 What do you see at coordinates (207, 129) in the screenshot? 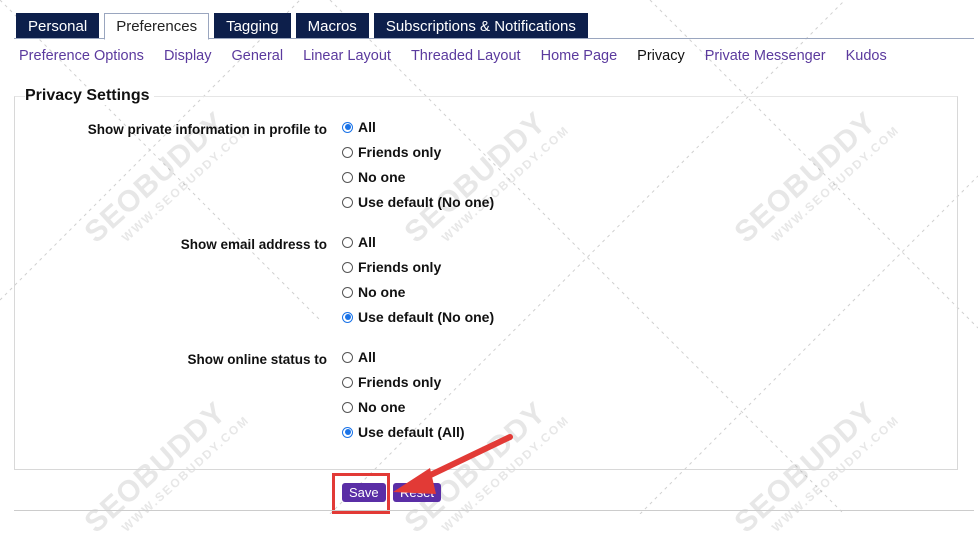
I see `private-info-label: Show private information in profile to` at bounding box center [207, 129].